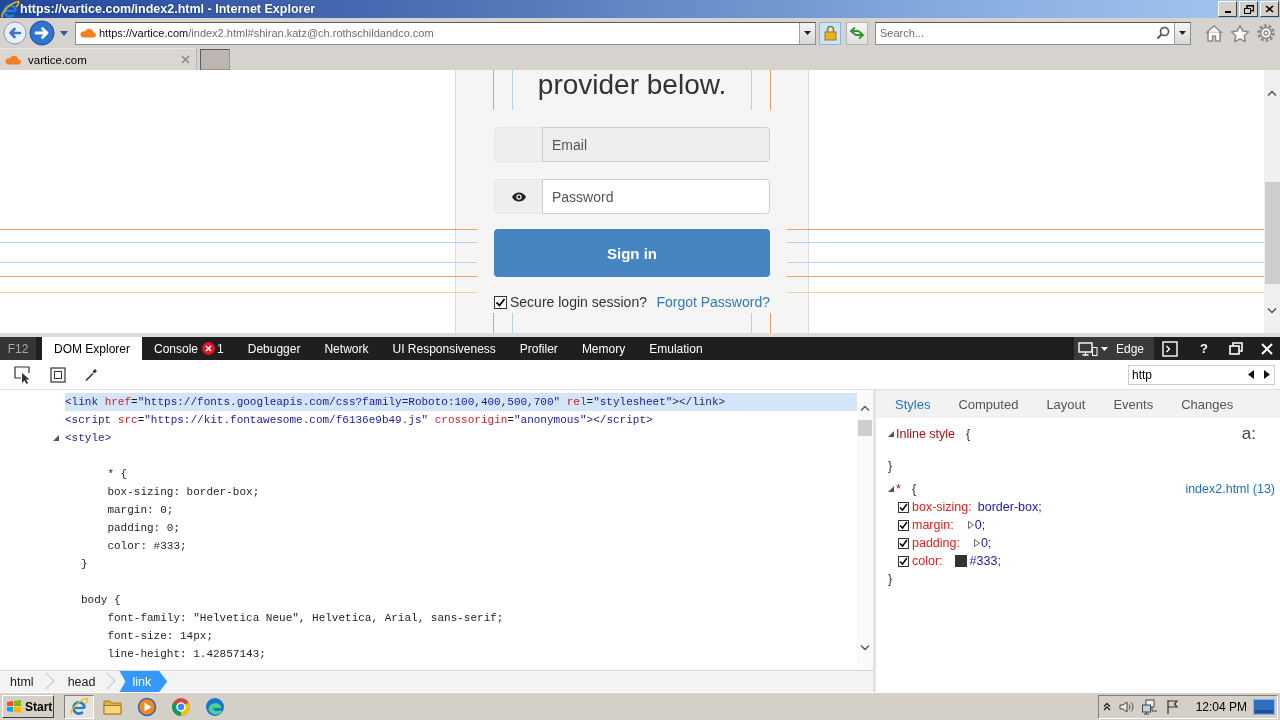 This screenshot has width=1280, height=720. Describe the element at coordinates (88, 681) in the screenshot. I see `breadcrumb-item: head` at that location.